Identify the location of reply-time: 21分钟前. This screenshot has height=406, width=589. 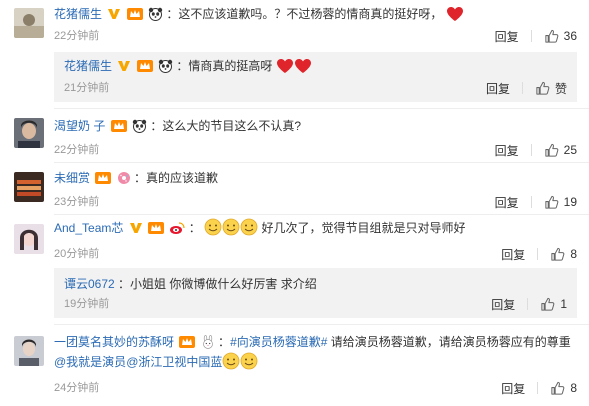
(87, 88).